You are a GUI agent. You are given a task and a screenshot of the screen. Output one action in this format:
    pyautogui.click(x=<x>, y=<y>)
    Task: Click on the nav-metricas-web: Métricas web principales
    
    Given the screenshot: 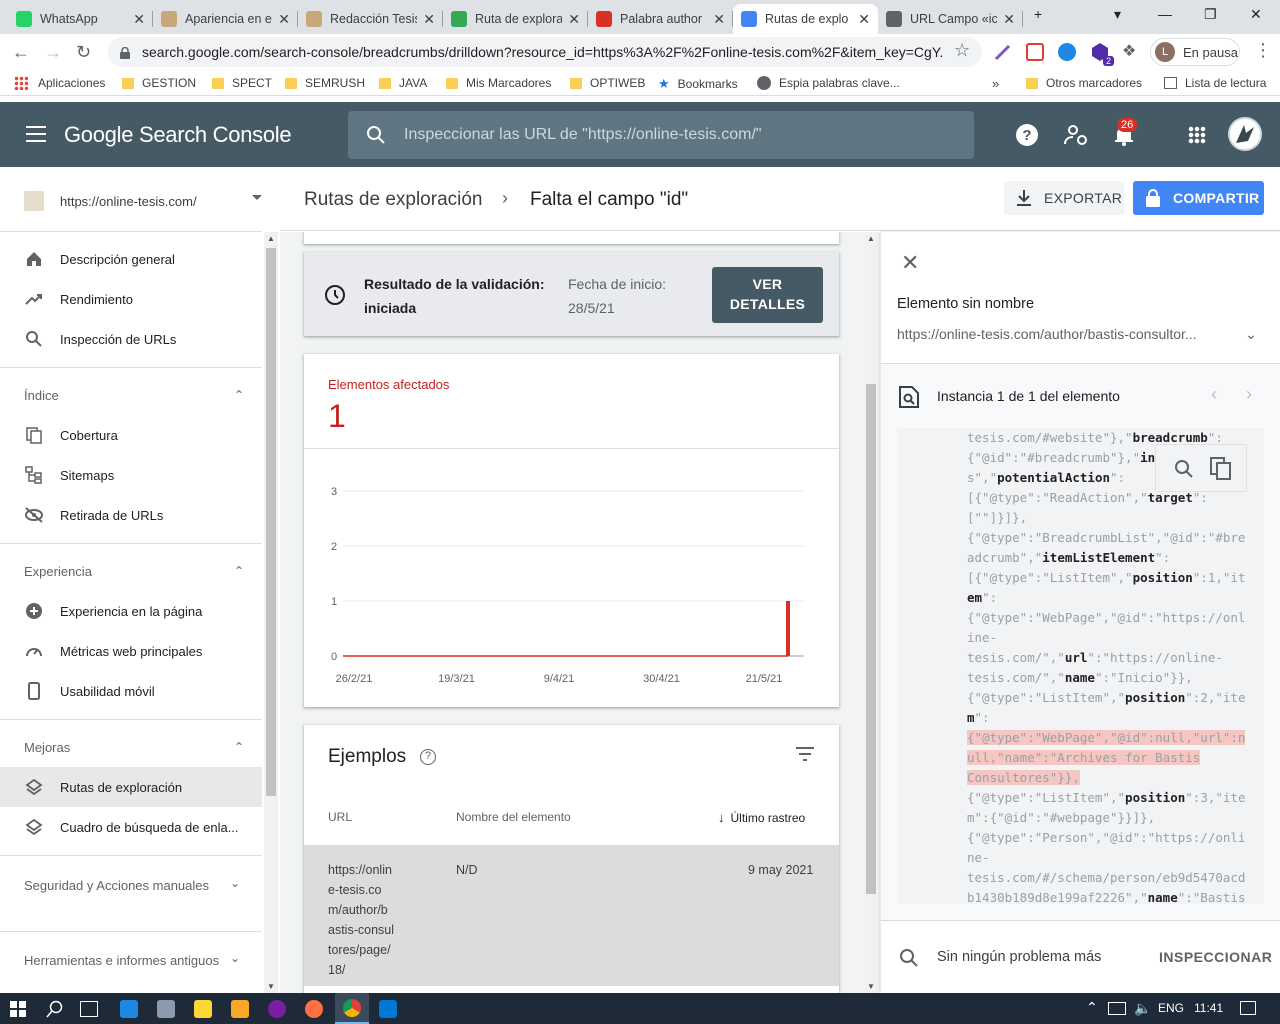 What is the action you would take?
    pyautogui.click(x=131, y=651)
    